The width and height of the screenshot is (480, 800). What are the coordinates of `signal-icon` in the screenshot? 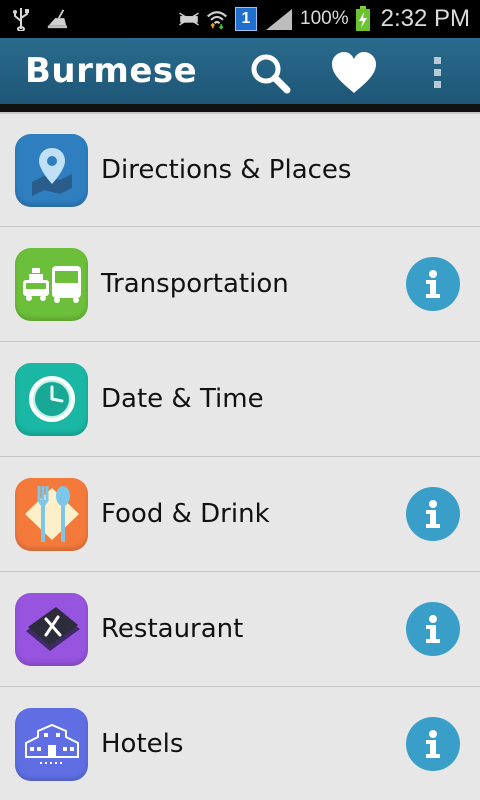 It's located at (279, 19).